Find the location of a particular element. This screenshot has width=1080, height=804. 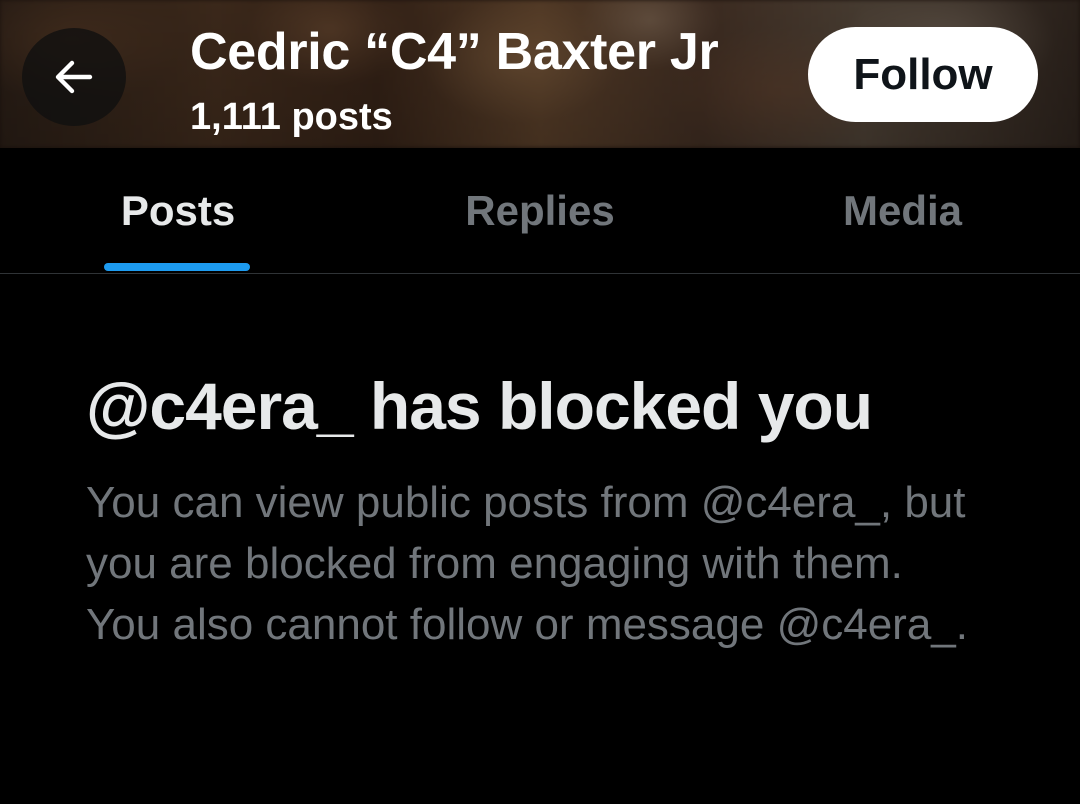

tab-replies: Replies is located at coordinates (540, 210).